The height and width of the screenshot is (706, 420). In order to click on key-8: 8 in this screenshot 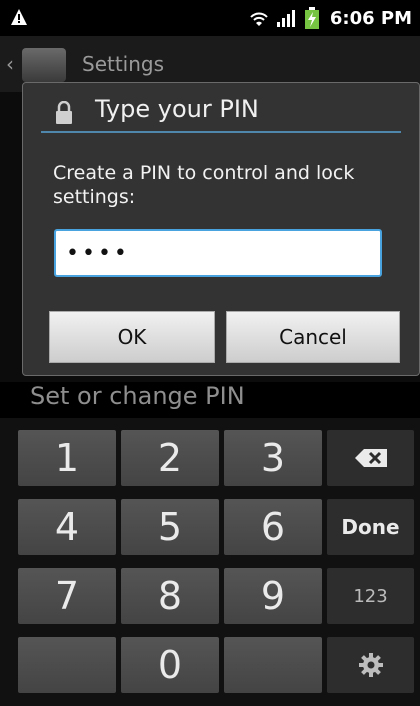, I will do `click(170, 596)`.